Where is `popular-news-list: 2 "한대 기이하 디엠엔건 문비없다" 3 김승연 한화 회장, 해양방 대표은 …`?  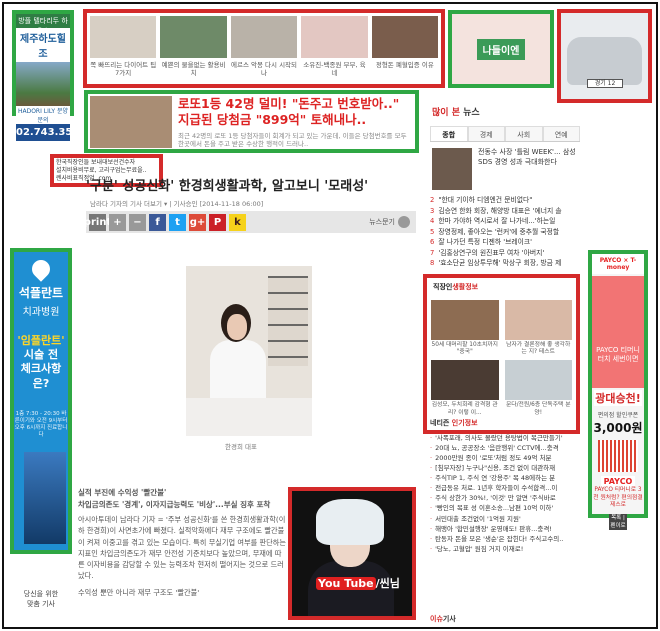 popular-news-list: 2 "한대 기이하 디엠엔건 문비없다" 3 김승연 한화 회장, 해양방 대표은 … is located at coordinates (505, 232).